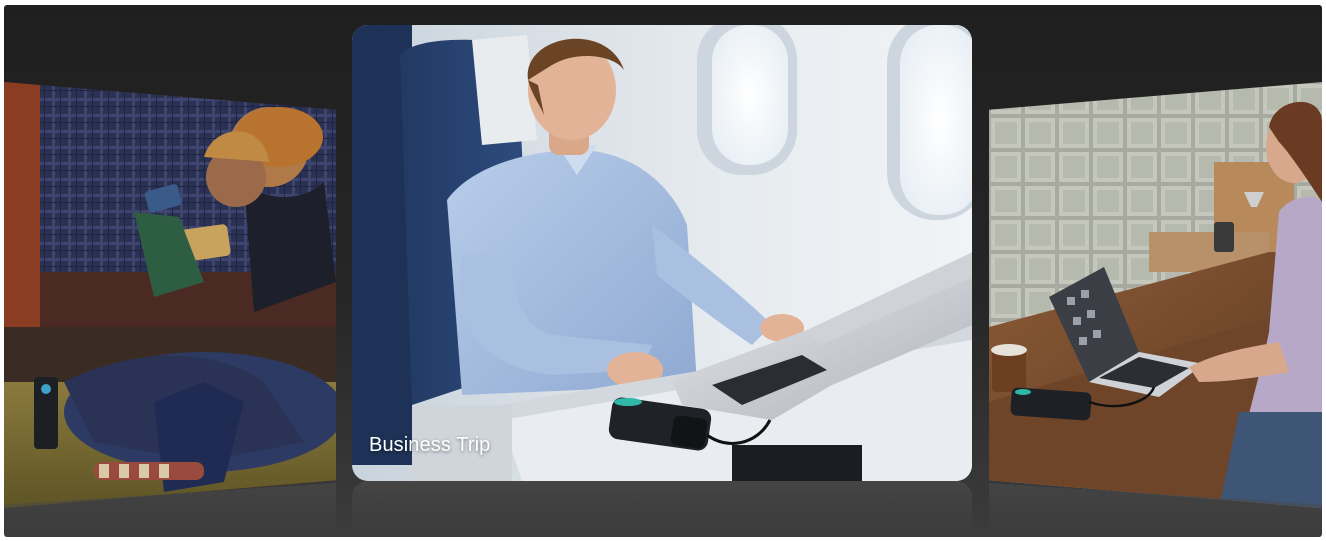 The width and height of the screenshot is (1326, 541). What do you see at coordinates (430, 445) in the screenshot?
I see `slide-caption: Business Trip` at bounding box center [430, 445].